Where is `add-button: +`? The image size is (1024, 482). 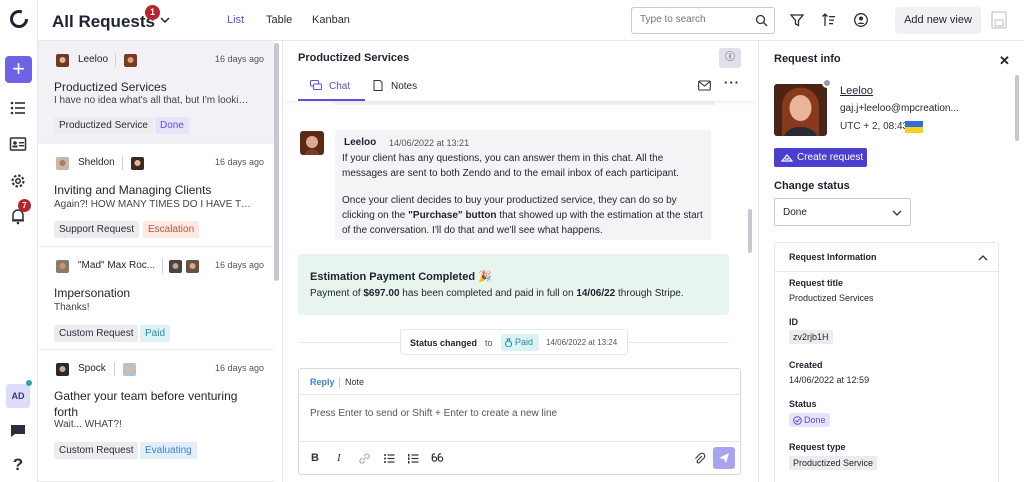
add-button: + is located at coordinates (18, 69).